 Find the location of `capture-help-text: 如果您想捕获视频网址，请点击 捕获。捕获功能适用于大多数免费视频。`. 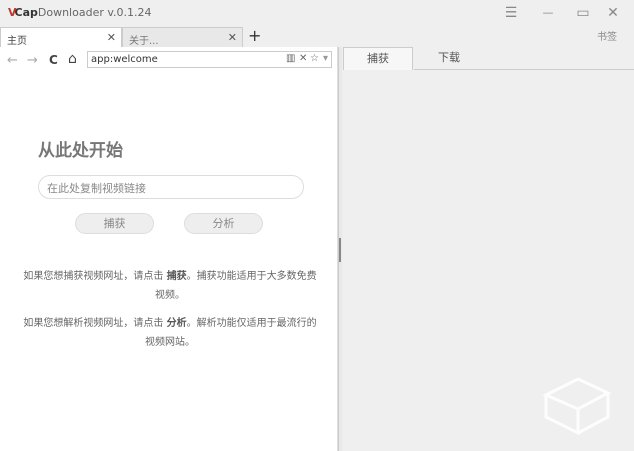

capture-help-text: 如果您想捕获视频网址，请点击 捕获。捕获功能适用于大多数免费视频。 is located at coordinates (170, 286).